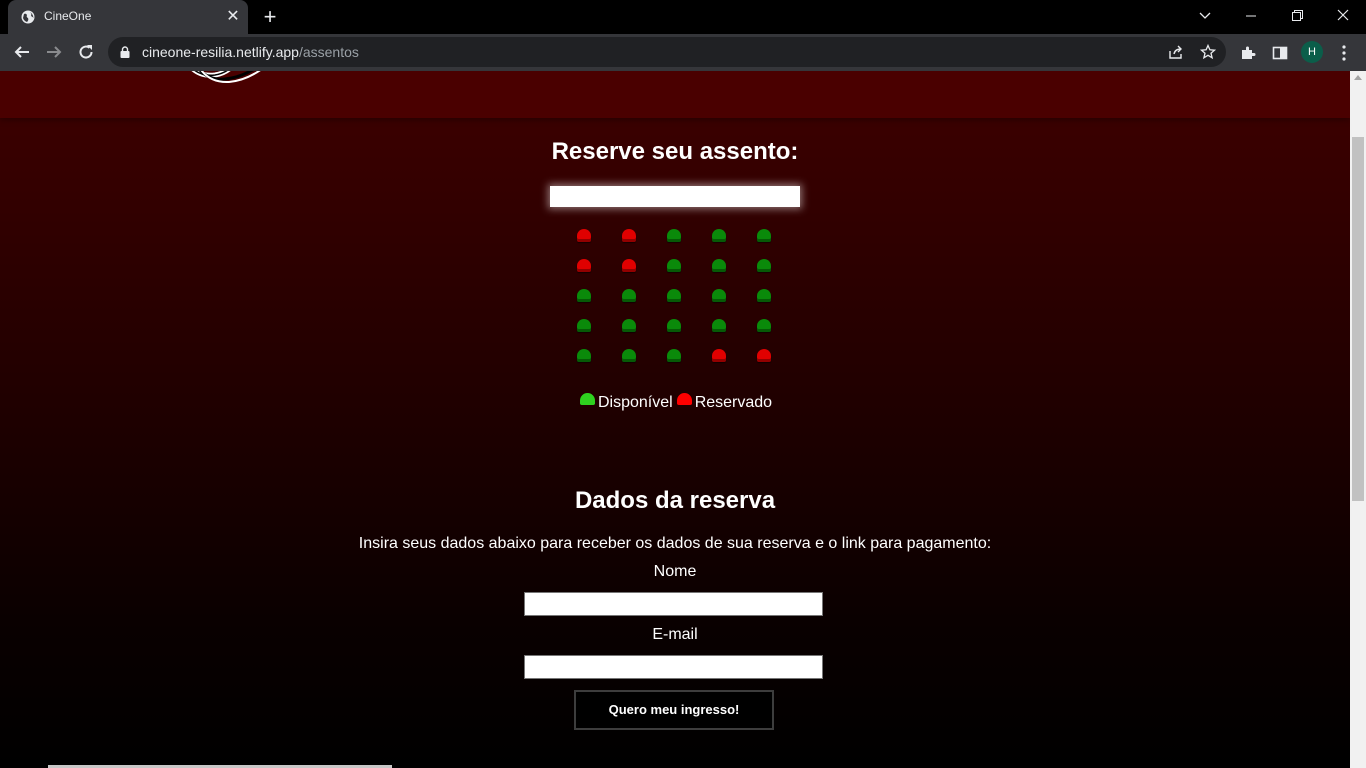 The height and width of the screenshot is (768, 1366). What do you see at coordinates (128, 17) in the screenshot?
I see `browser-tab: CineOne ✕` at bounding box center [128, 17].